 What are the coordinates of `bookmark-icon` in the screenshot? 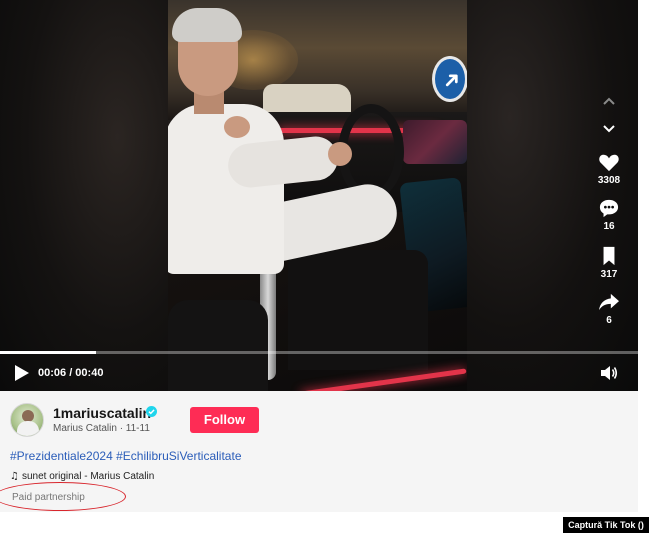 It's located at (609, 256).